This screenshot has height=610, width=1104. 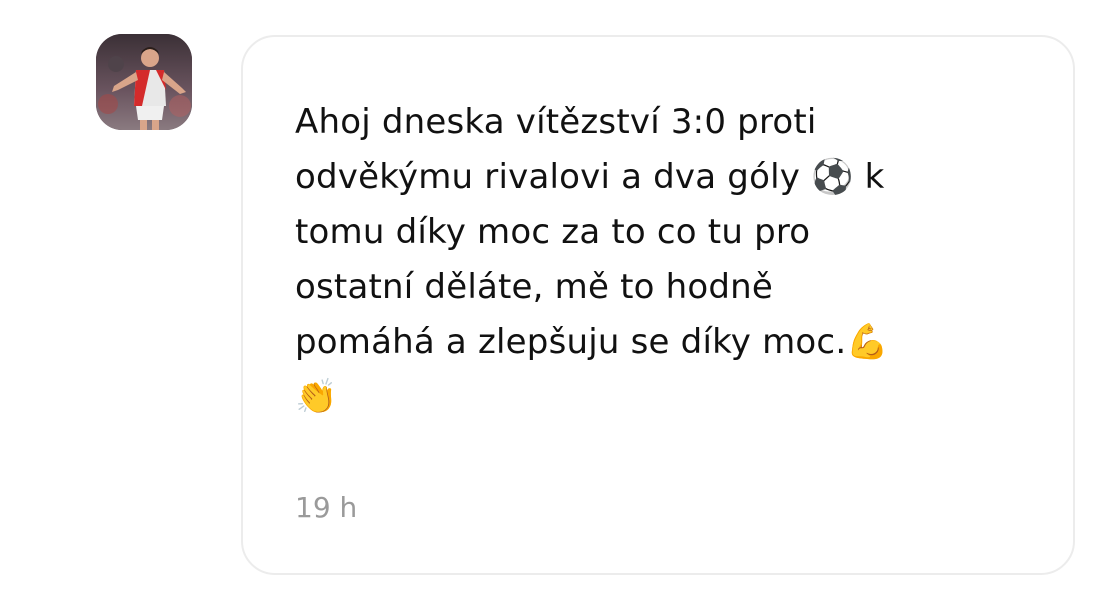 I want to click on avatar-image, so click(x=144, y=82).